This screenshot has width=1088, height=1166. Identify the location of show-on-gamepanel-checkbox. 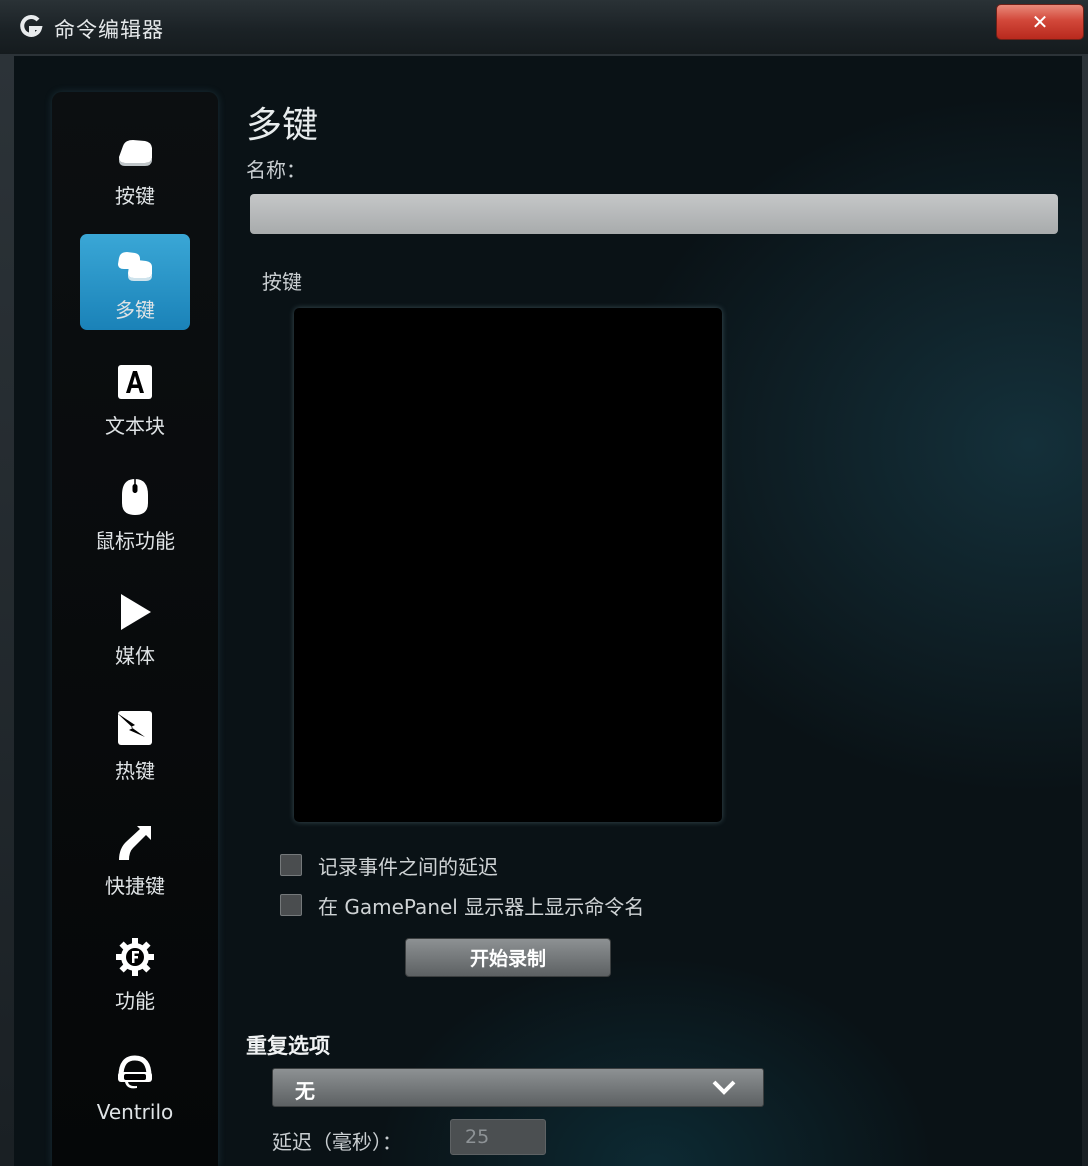
(291, 905).